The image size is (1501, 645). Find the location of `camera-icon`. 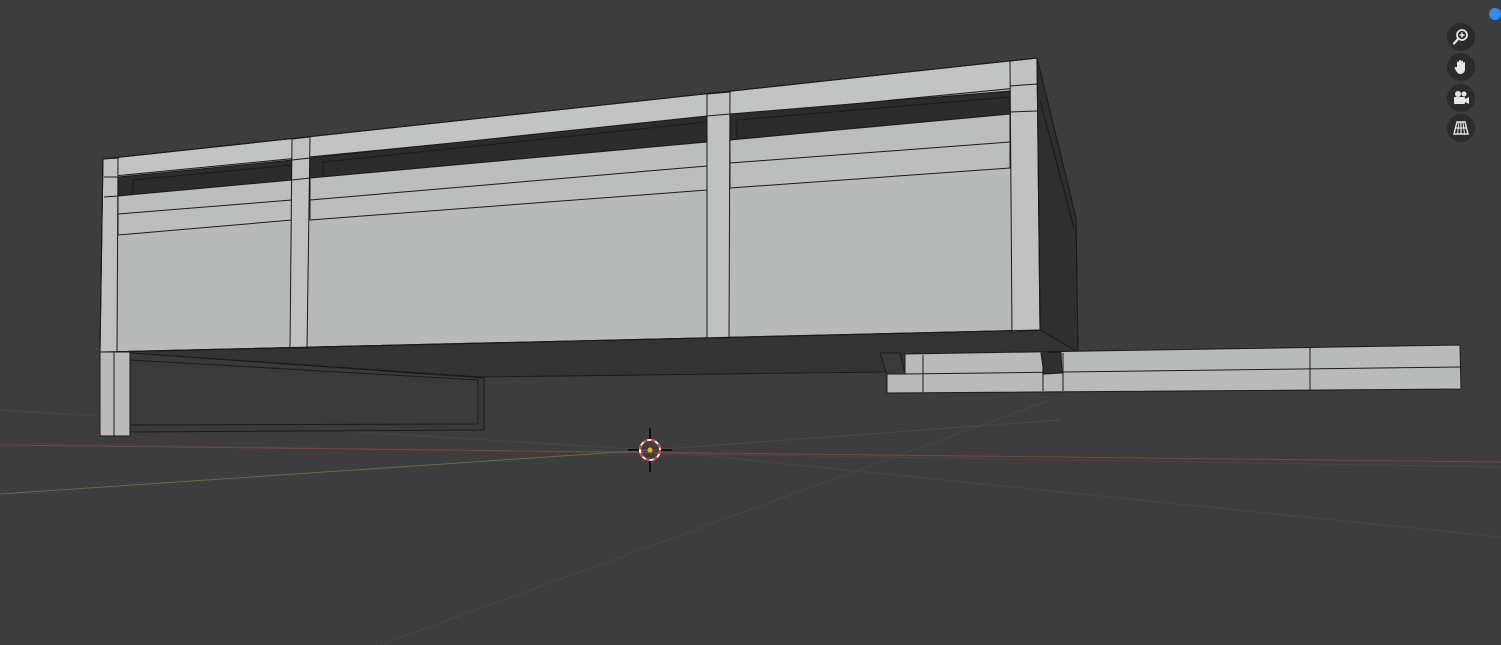

camera-icon is located at coordinates (1461, 97).